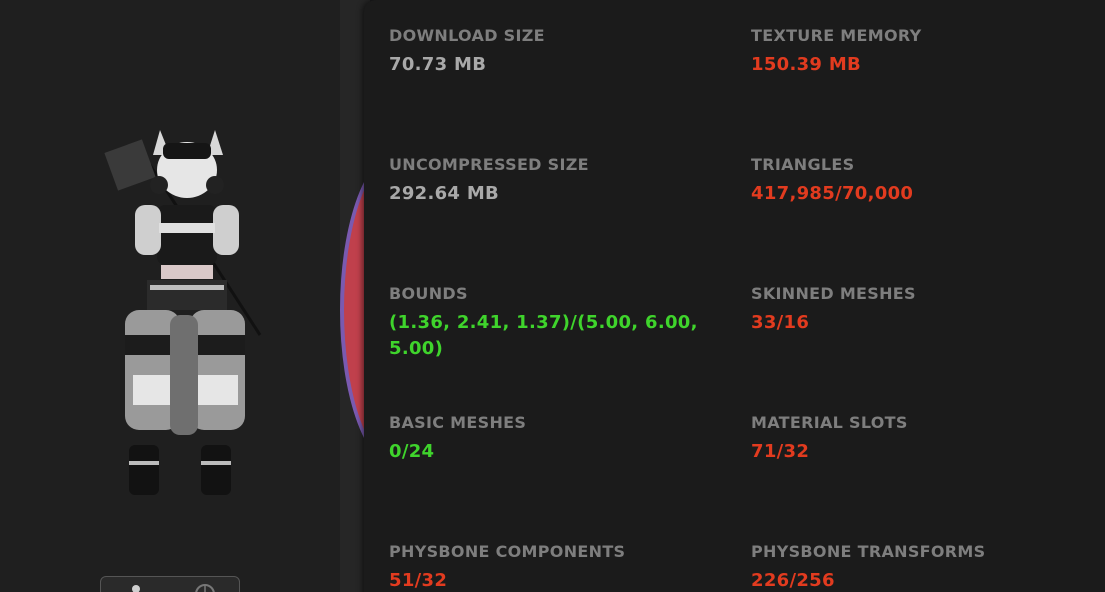  What do you see at coordinates (911, 52) in the screenshot?
I see `stat-texture-memory: TEXTURE MEMORY 150.39 MB` at bounding box center [911, 52].